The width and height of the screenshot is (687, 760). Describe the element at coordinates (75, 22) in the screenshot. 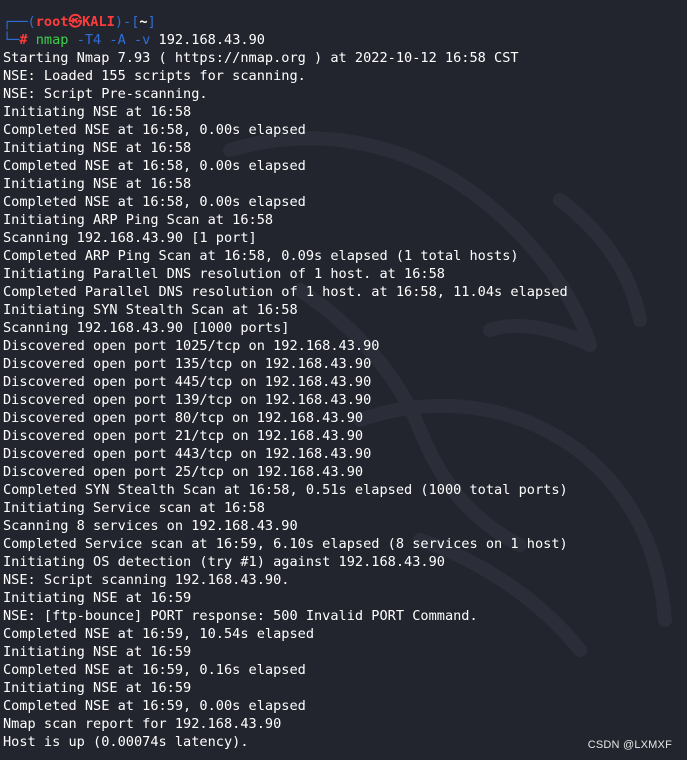

I see `prompt-user: root㉿KALI` at that location.